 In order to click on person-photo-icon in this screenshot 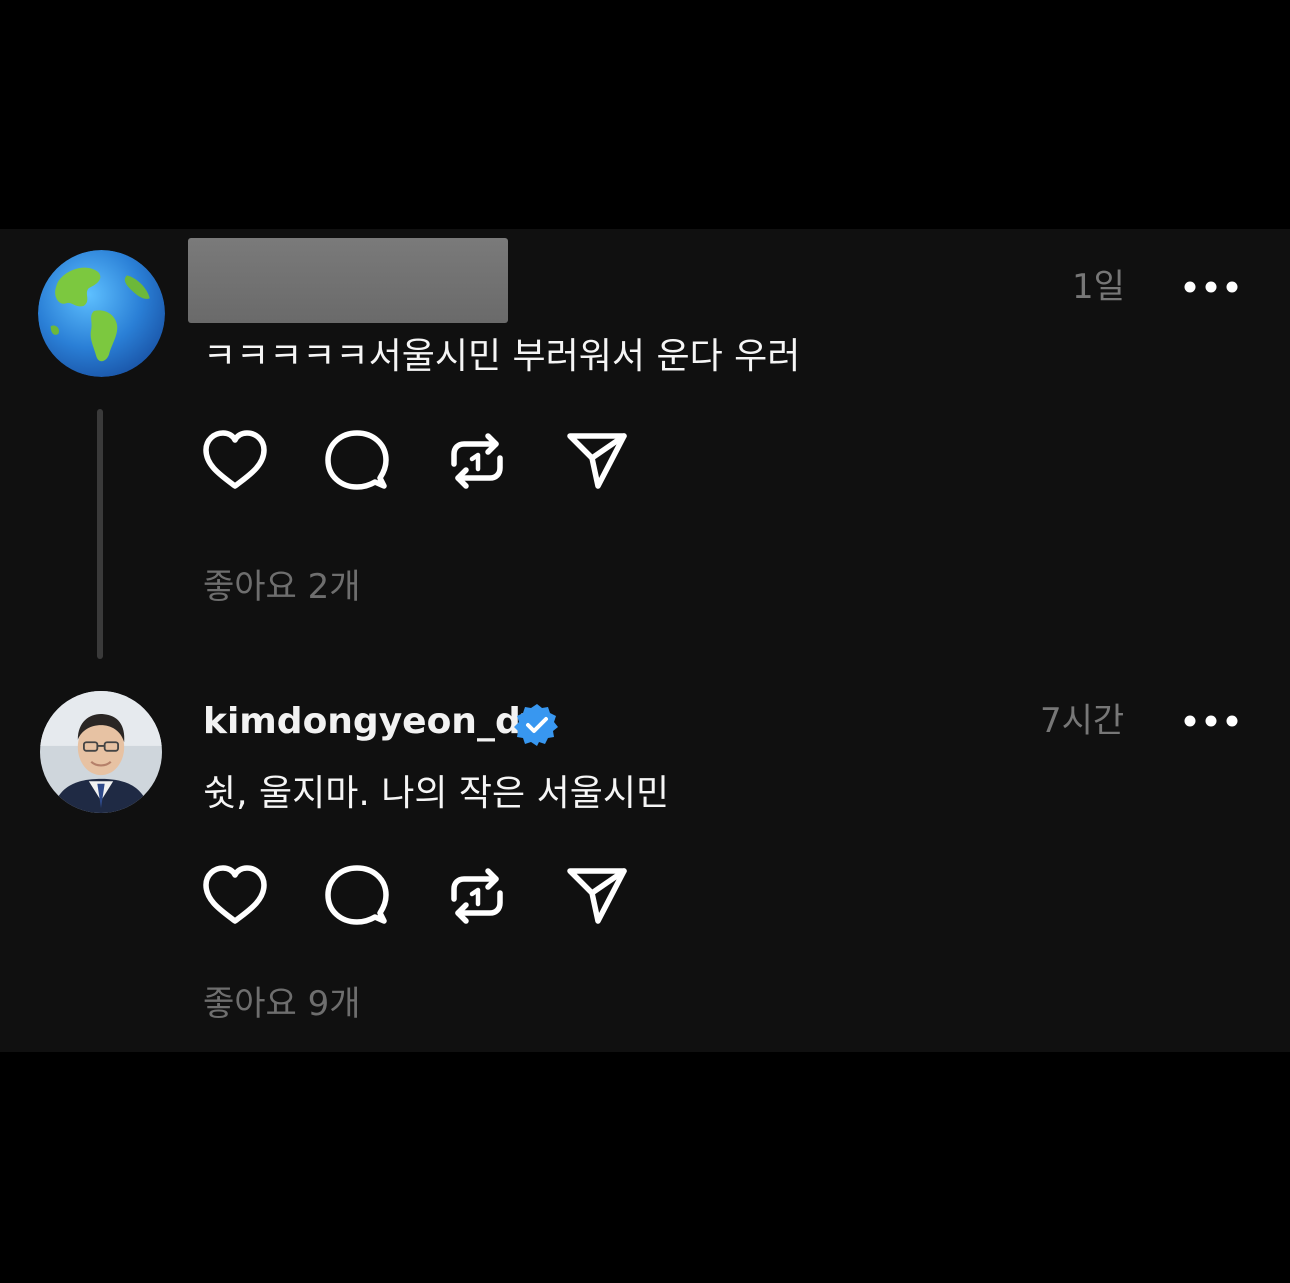, I will do `click(101, 752)`.